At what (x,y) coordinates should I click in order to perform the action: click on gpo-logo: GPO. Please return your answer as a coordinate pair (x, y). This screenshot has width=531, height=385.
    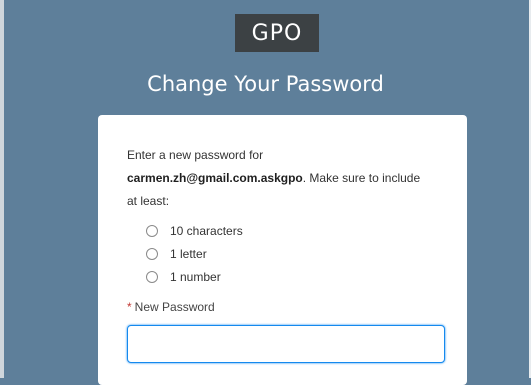
    Looking at the image, I should click on (277, 33).